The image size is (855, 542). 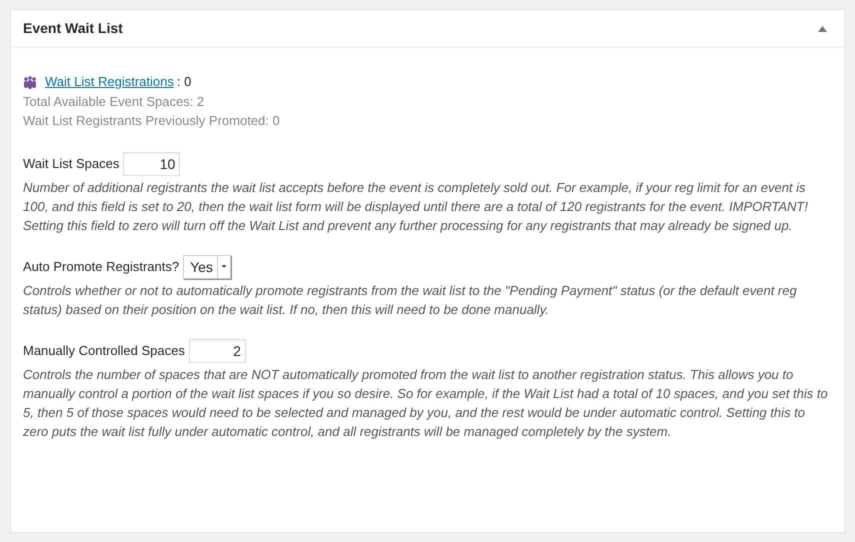 What do you see at coordinates (822, 29) in the screenshot?
I see `collapse-icon` at bounding box center [822, 29].